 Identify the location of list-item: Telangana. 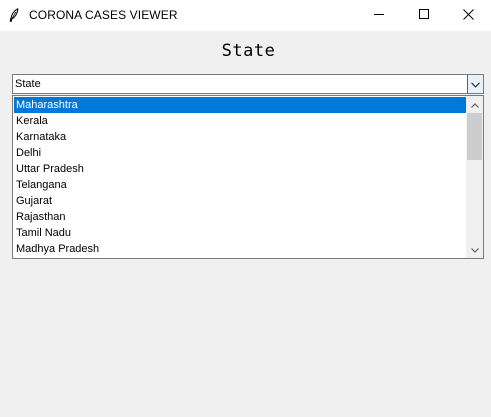
(240, 185).